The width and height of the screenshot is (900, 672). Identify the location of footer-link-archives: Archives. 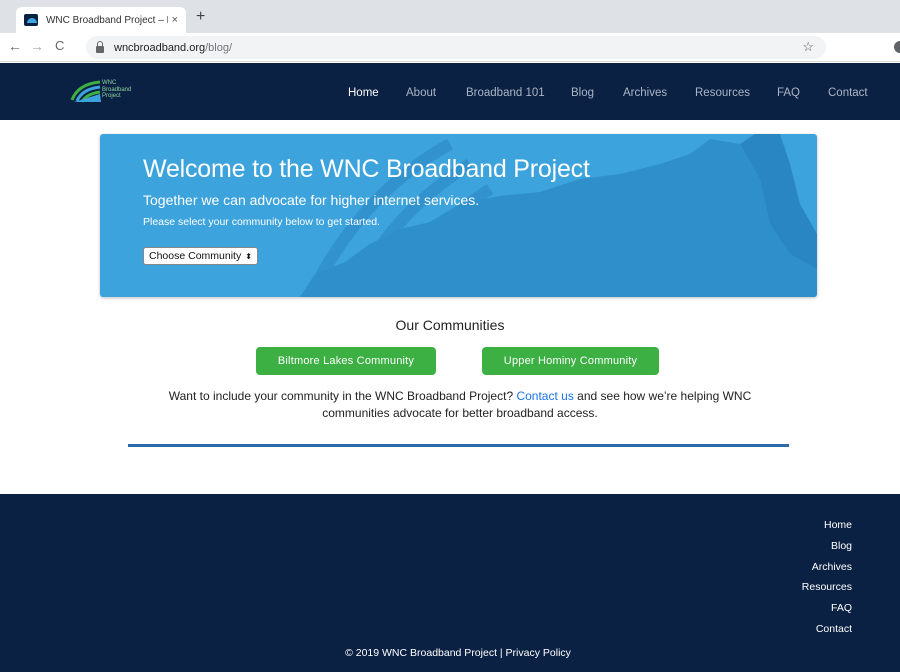
(827, 567).